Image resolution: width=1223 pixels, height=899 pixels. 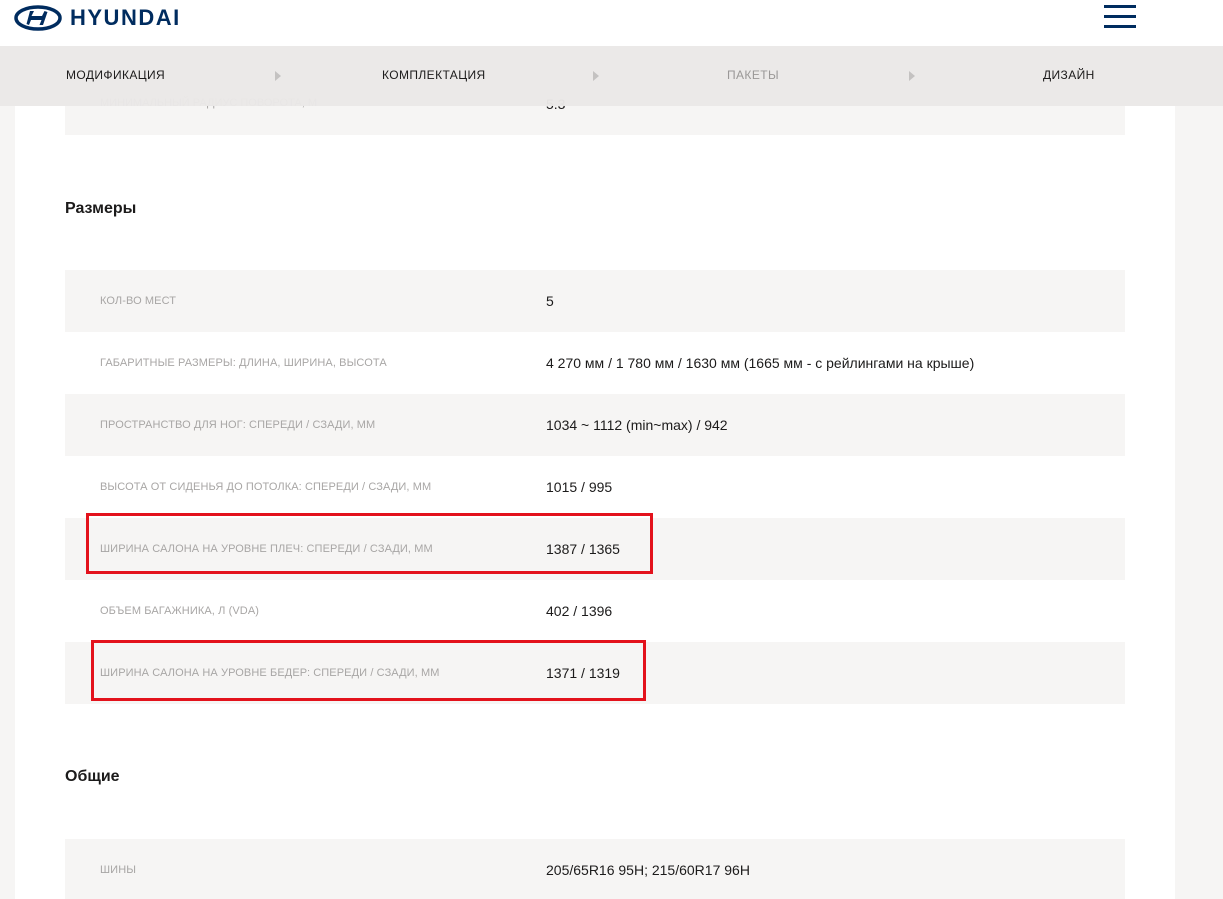 What do you see at coordinates (118, 870) in the screenshot?
I see `spec-label: ШИНЫ` at bounding box center [118, 870].